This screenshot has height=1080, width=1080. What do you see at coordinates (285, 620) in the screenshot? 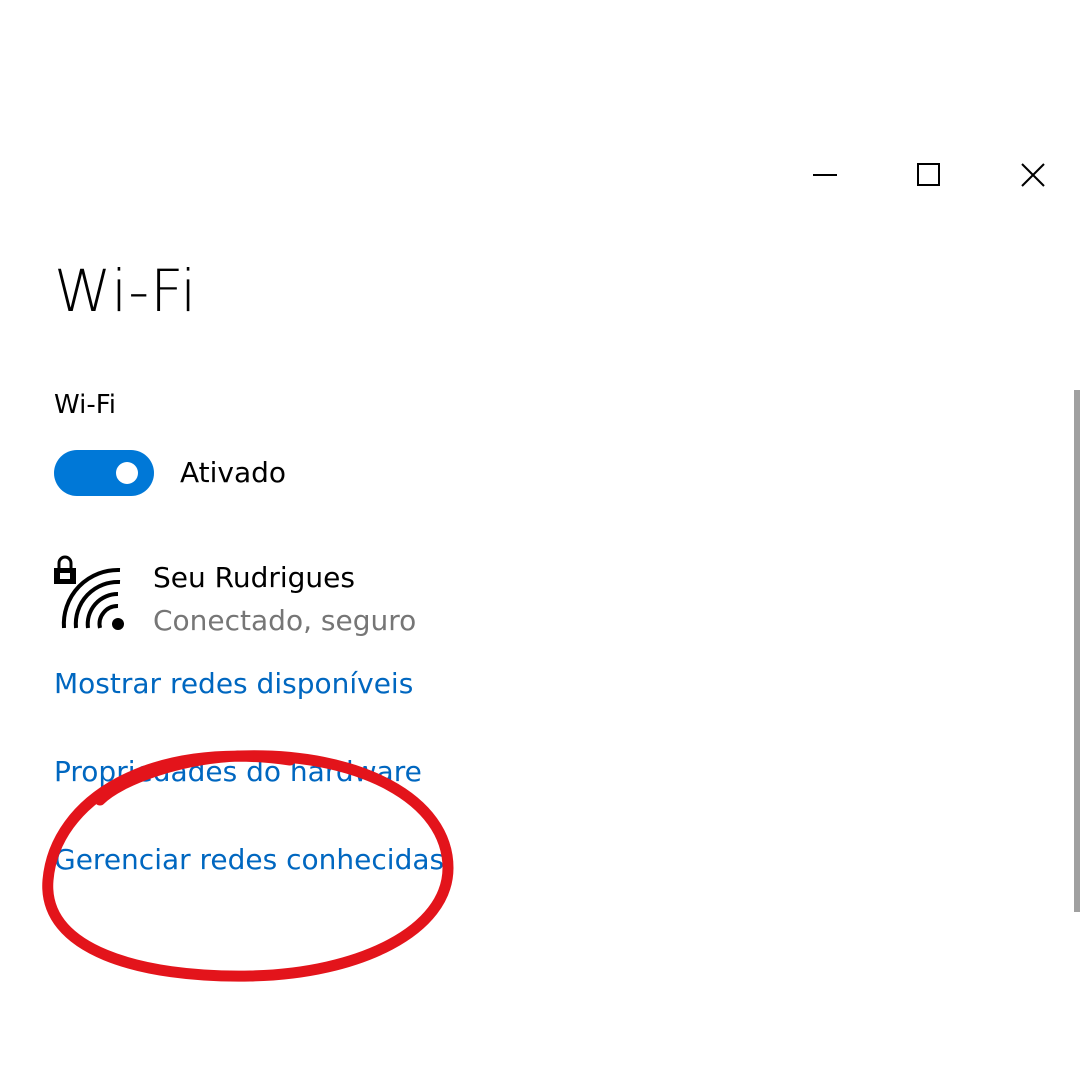
I see `network-status: Conectado, seguro` at bounding box center [285, 620].